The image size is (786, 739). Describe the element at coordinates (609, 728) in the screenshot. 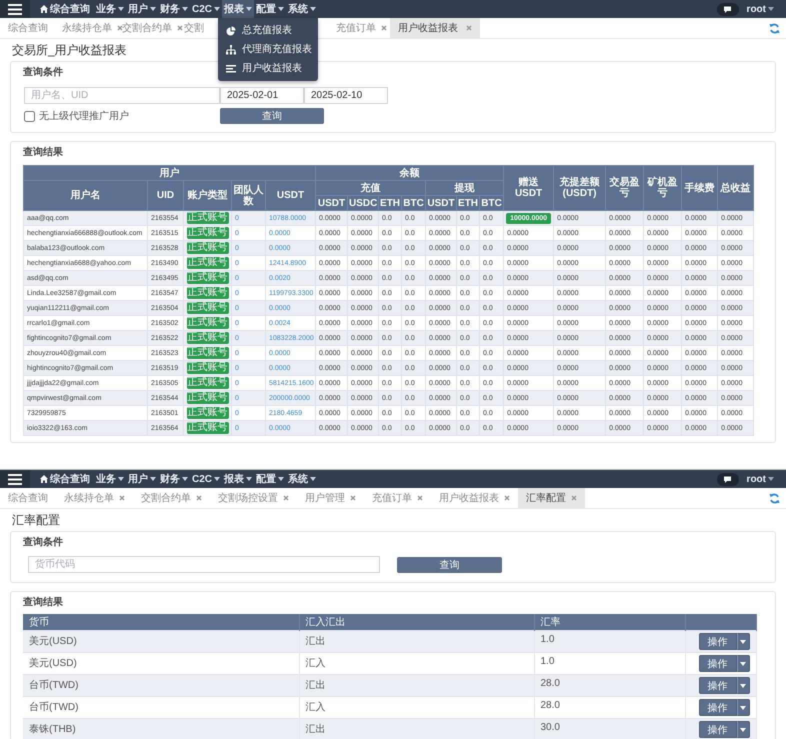

I see `table-cell: 30.0` at that location.